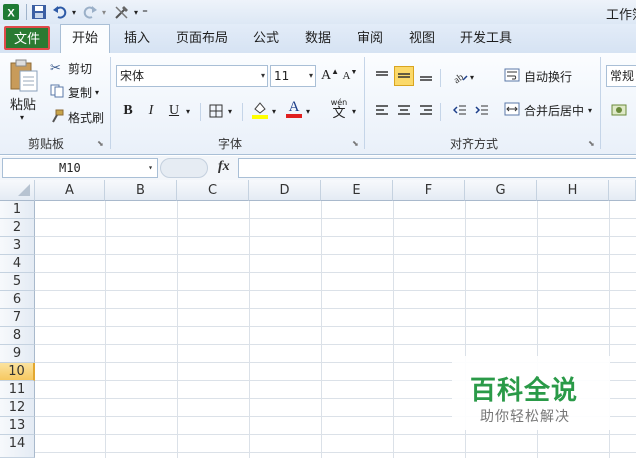 The height and width of the screenshot is (458, 636). I want to click on name-box-dropdown-icon: ▾, so click(150, 168).